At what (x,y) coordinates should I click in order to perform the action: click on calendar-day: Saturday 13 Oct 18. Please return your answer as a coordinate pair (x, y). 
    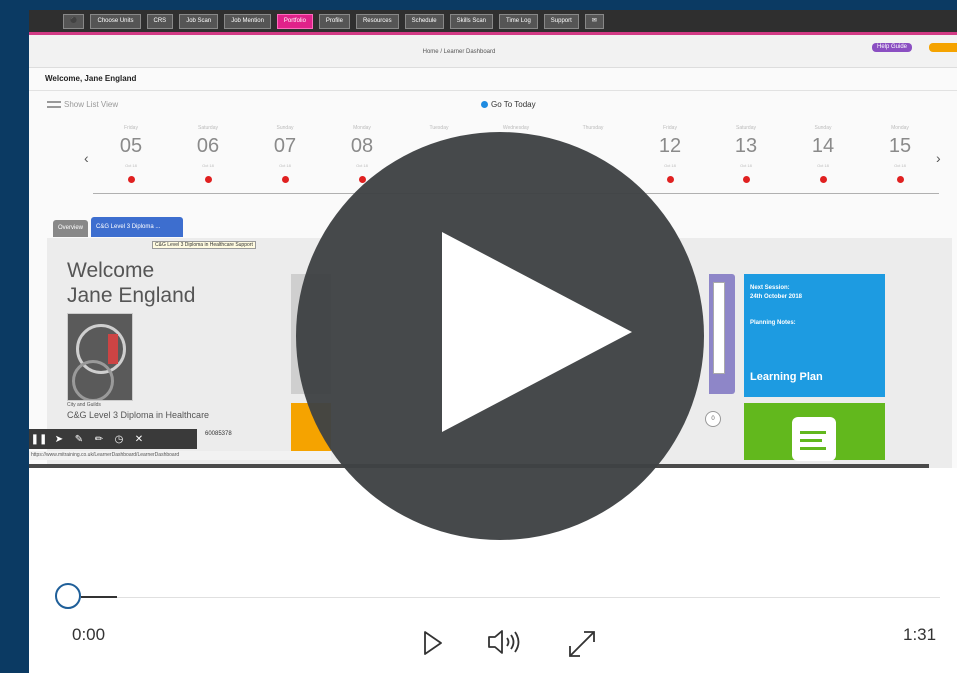
    Looking at the image, I should click on (746, 154).